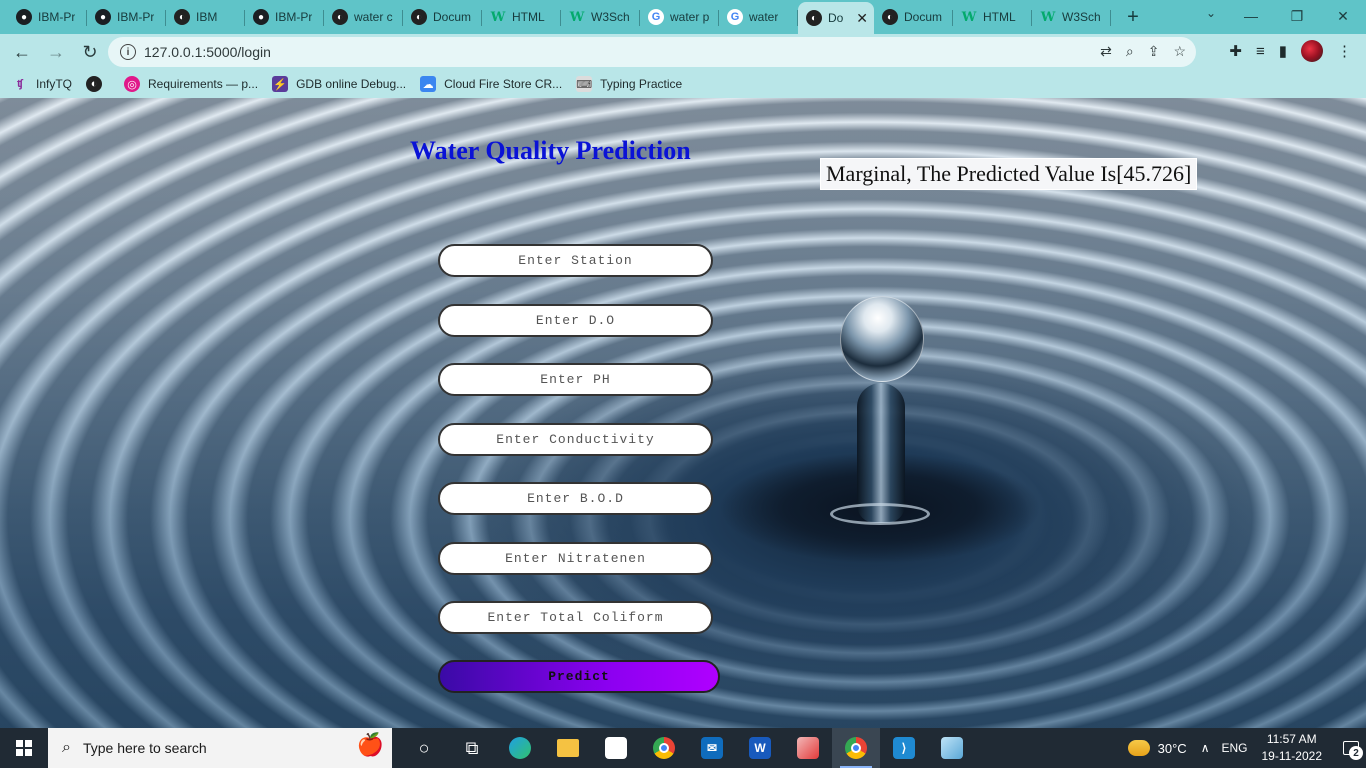 Image resolution: width=1366 pixels, height=768 pixels. Describe the element at coordinates (1179, 51) in the screenshot. I see `bookmark-star-icon: ☆` at that location.